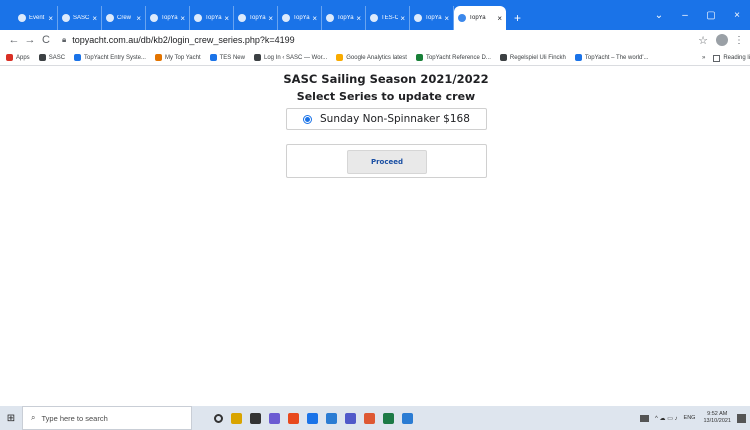 Image resolution: width=750 pixels, height=430 pixels. What do you see at coordinates (14, 40) in the screenshot?
I see `back-button: ←` at bounding box center [14, 40].